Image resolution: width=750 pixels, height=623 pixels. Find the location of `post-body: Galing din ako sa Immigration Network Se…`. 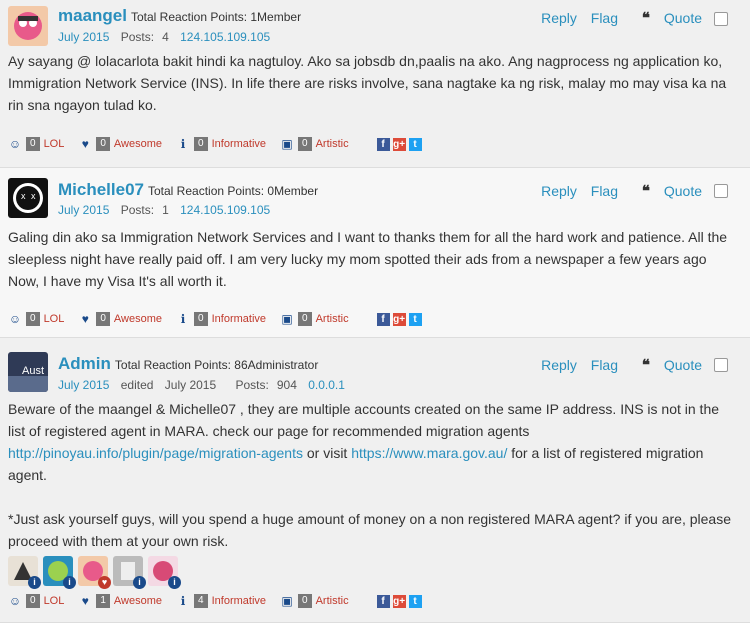

post-body: Galing din ako sa Immigration Network Se… is located at coordinates (368, 259).